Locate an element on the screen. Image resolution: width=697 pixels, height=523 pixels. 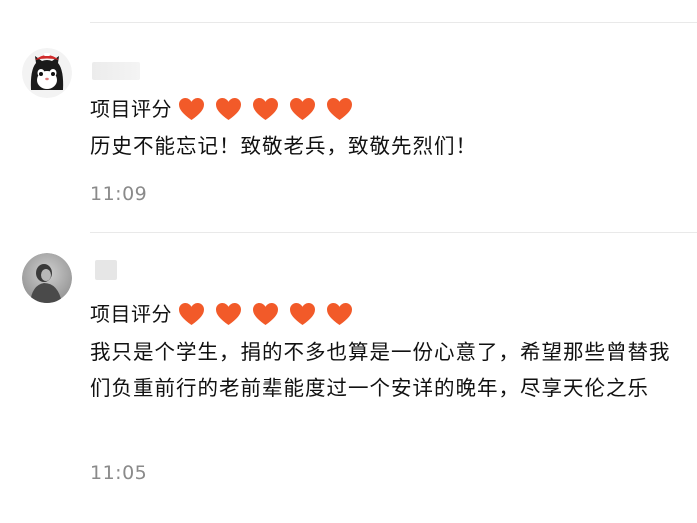
comment-time: 11:09 is located at coordinates (119, 194).